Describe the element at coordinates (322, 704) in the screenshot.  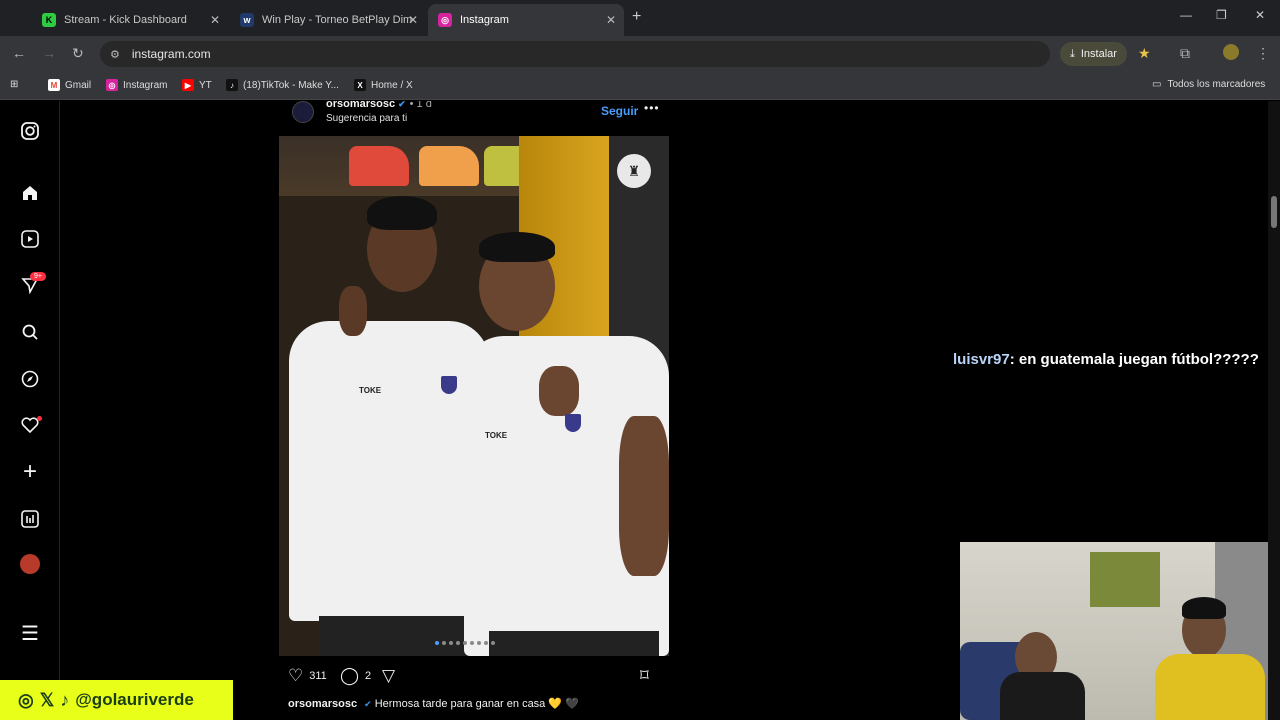
I see `caption-username: orsomarsosc` at that location.